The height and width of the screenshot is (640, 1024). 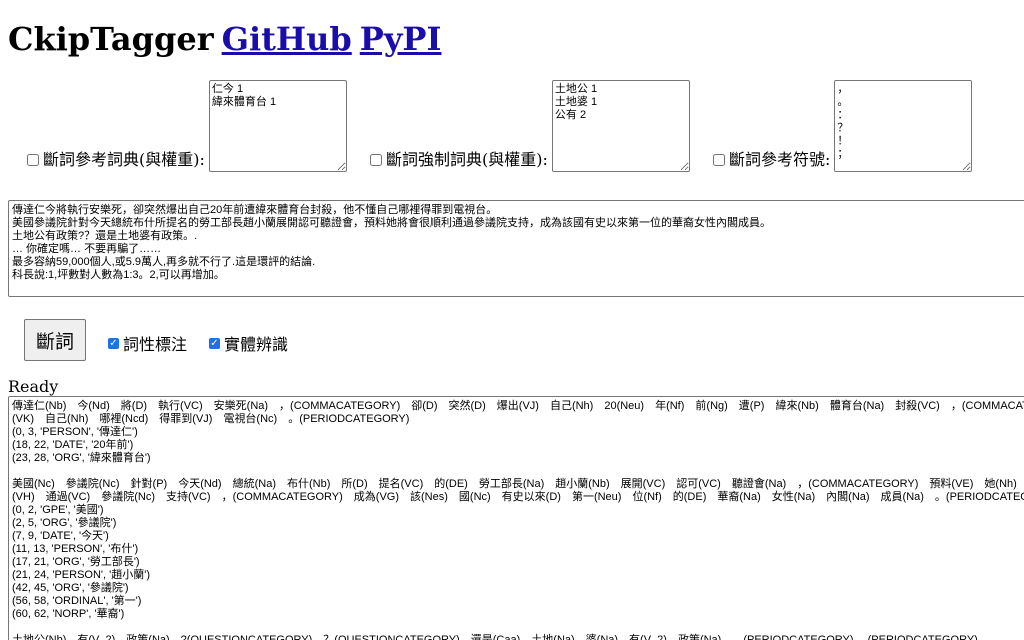 I want to click on recommend-dict-checkbox, so click(x=33, y=160).